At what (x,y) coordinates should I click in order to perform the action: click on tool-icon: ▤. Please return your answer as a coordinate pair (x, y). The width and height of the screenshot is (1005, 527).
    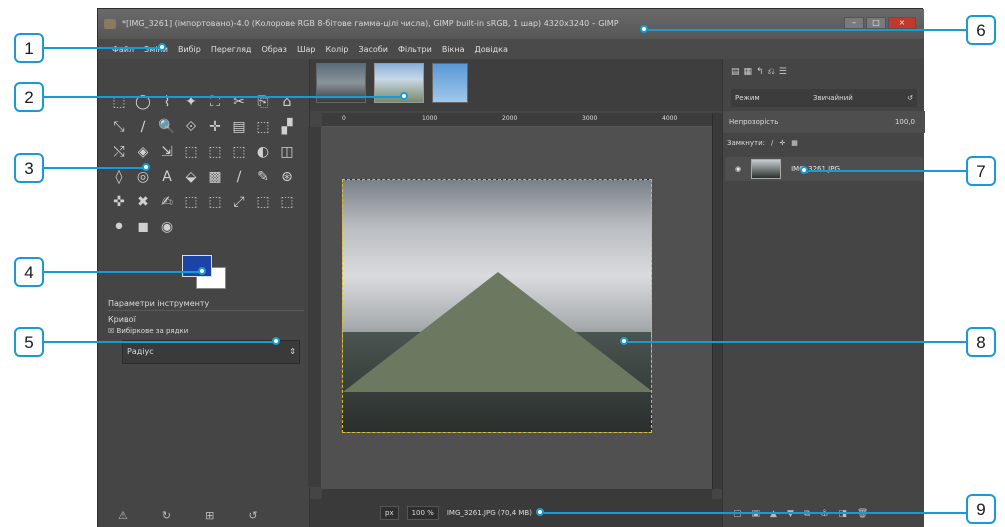
    Looking at the image, I should click on (239, 127).